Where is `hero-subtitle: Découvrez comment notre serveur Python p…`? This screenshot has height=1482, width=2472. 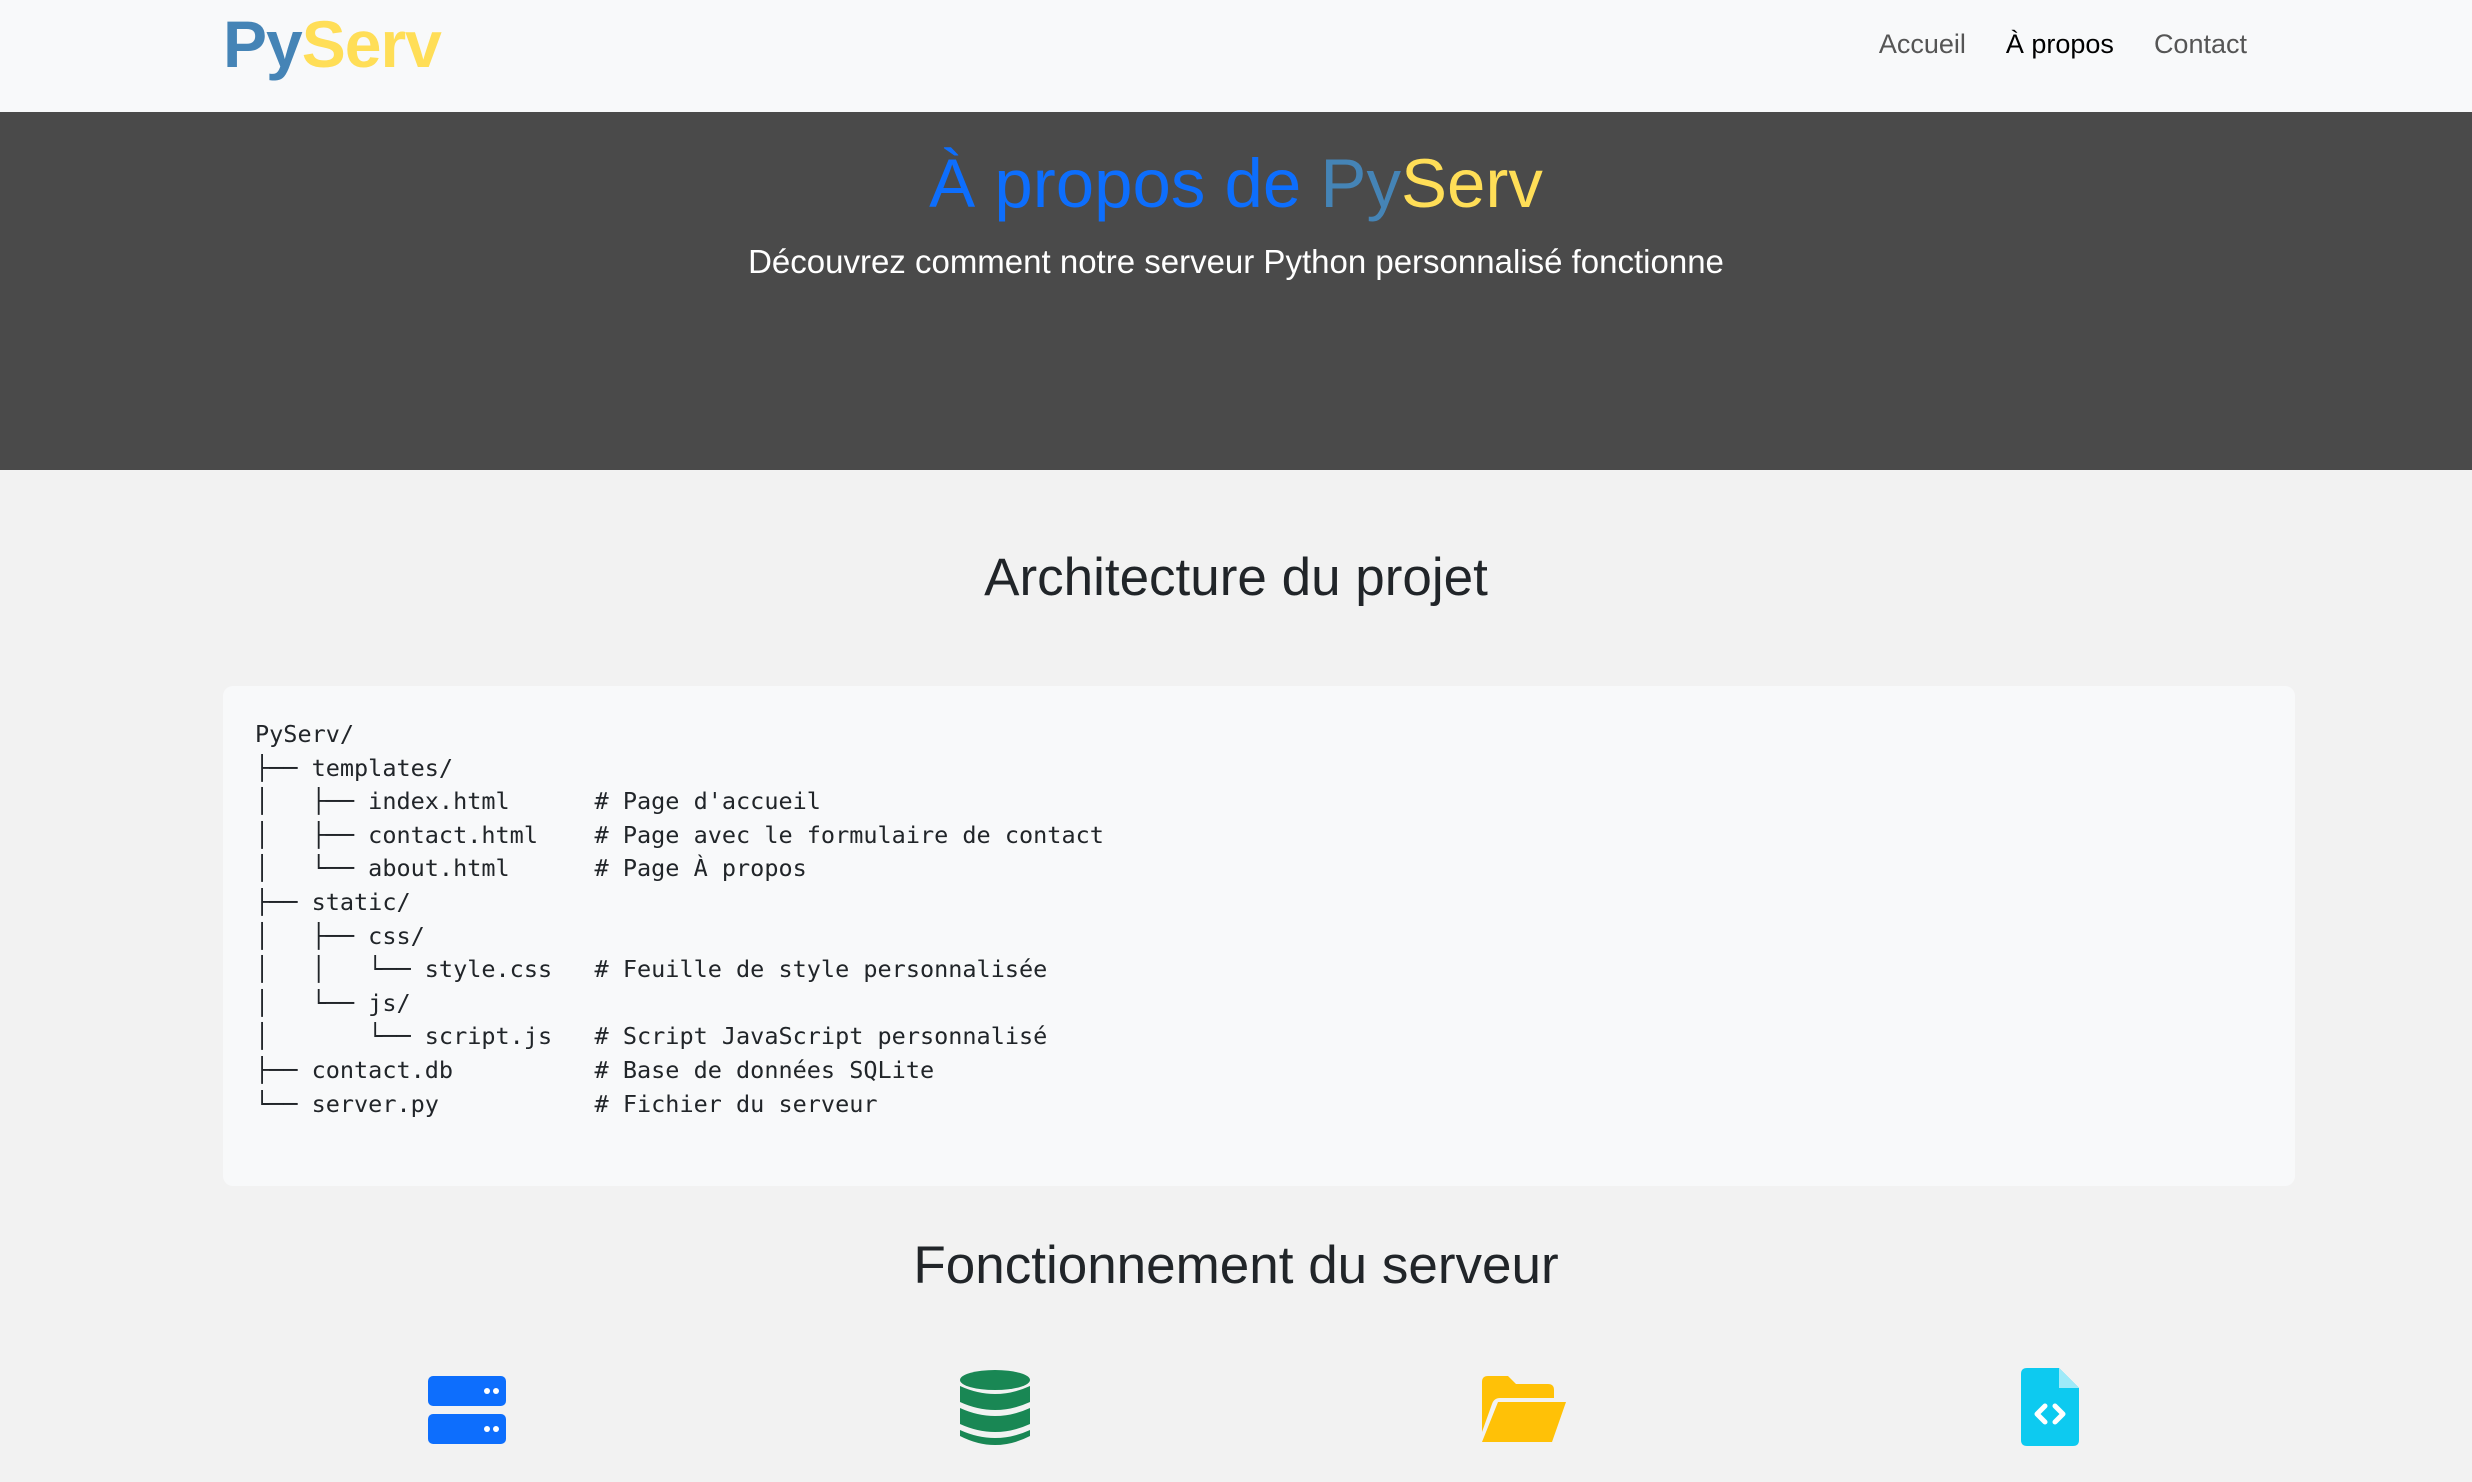
hero-subtitle: Découvrez comment notre serveur Python p… is located at coordinates (1236, 261).